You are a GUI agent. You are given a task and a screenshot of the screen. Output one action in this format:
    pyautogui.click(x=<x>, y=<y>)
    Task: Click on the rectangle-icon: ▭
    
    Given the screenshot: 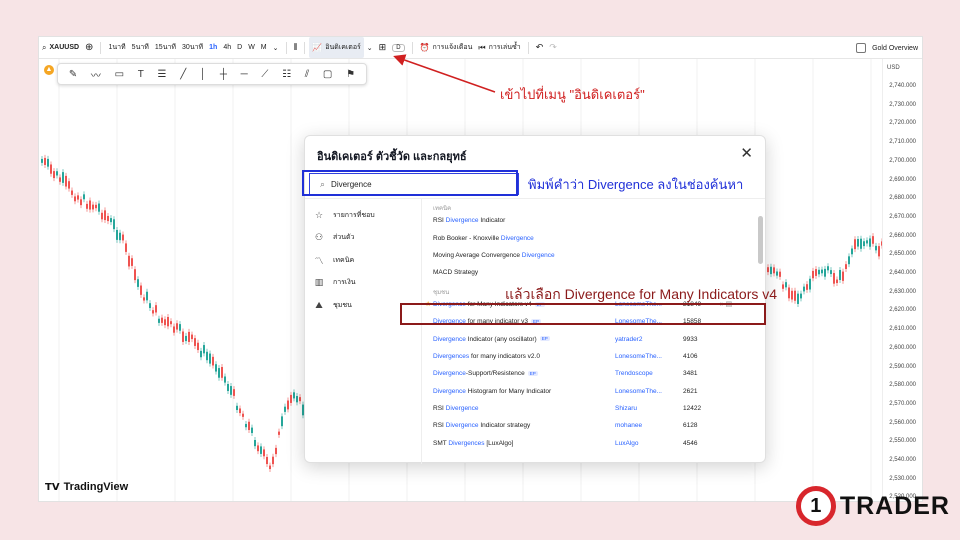 What is the action you would take?
    pyautogui.click(x=119, y=74)
    